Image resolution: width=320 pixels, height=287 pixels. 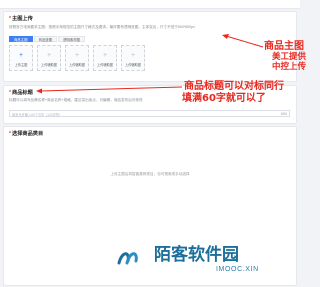 I want to click on product-title-input: 最多允许输入60个汉字（120字符） 0/60, so click(x=149, y=113).